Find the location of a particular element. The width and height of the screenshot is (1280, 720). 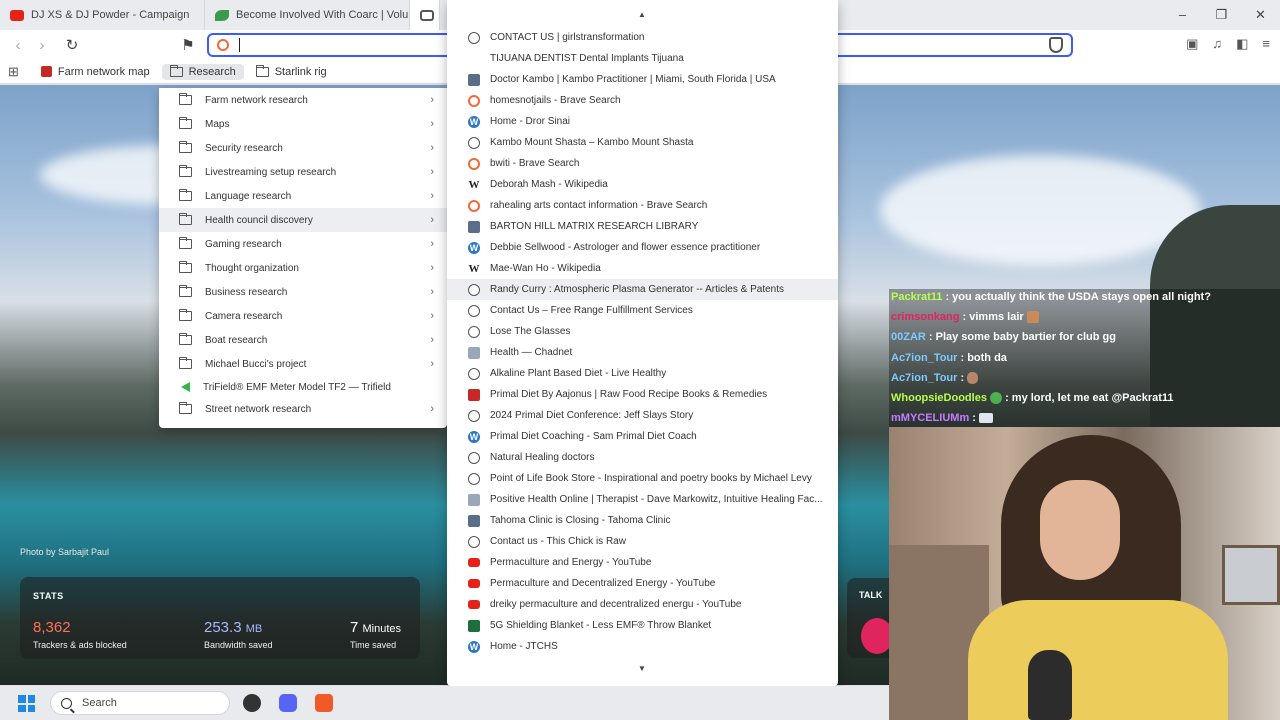

folder-menu-item: Thought organization › is located at coordinates (303, 268).